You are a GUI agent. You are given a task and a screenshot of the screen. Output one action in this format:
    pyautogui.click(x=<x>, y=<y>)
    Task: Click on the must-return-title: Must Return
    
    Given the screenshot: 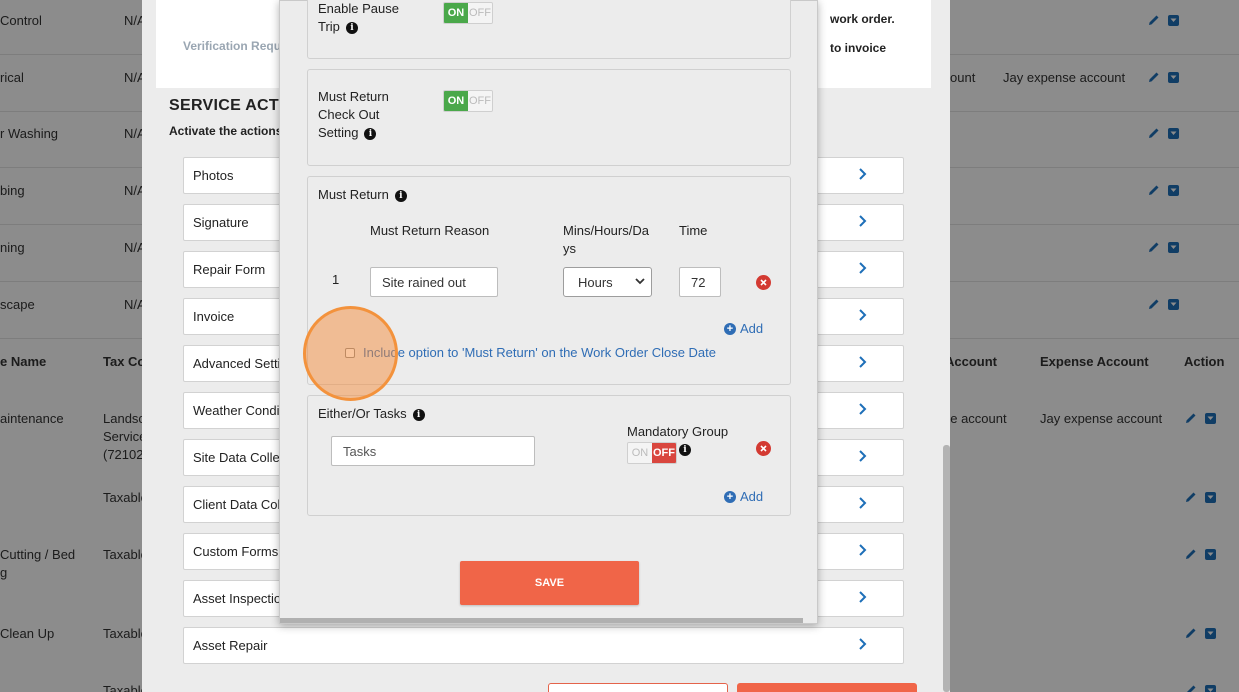 What is the action you would take?
    pyautogui.click(x=353, y=194)
    